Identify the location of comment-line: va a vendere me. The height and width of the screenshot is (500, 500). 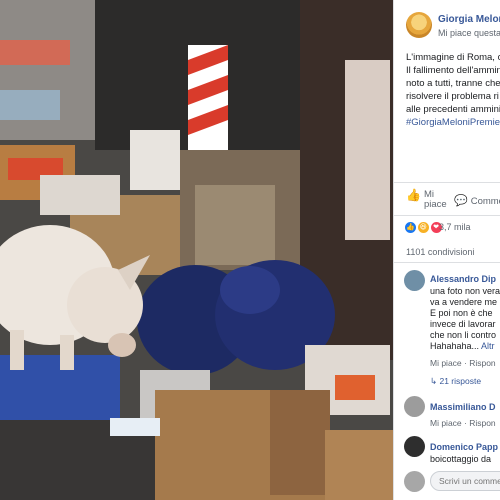
(464, 302).